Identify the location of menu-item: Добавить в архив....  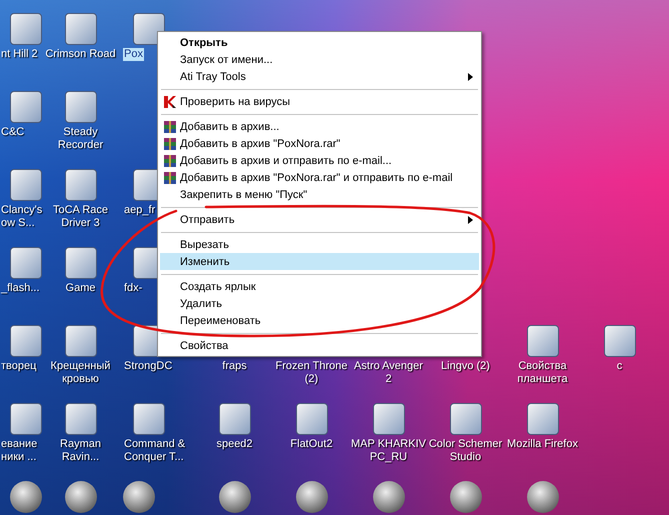
(319, 126).